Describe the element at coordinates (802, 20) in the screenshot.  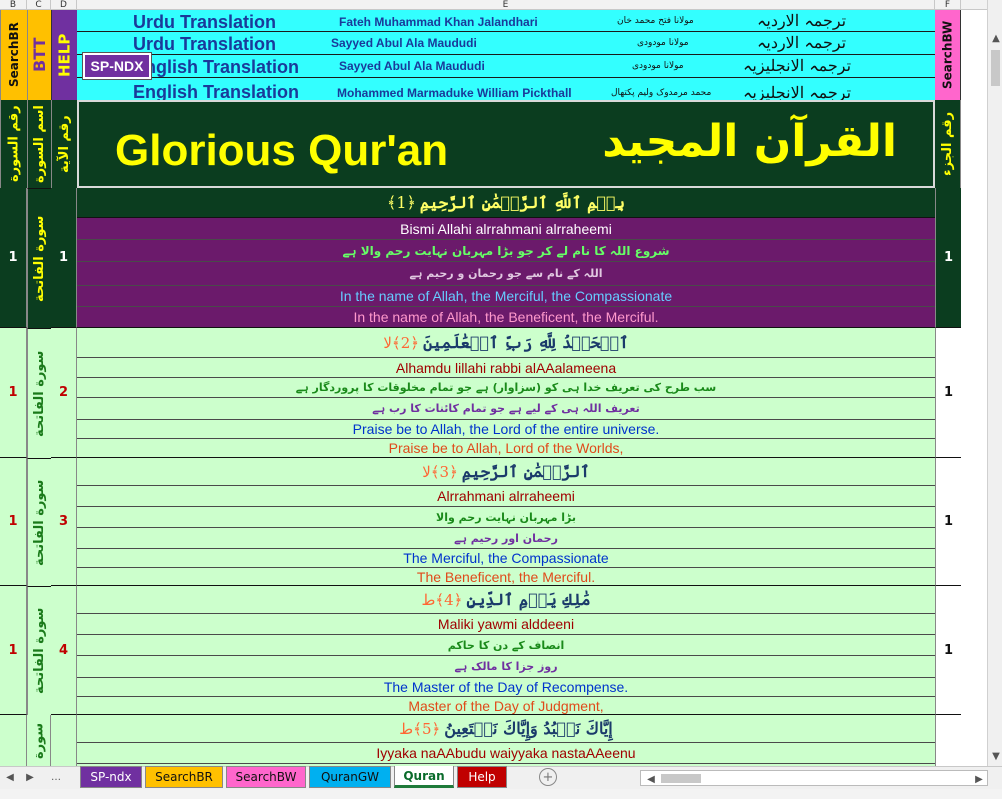
I see `header-lang-ar: ترجمہ الاردیہ` at that location.